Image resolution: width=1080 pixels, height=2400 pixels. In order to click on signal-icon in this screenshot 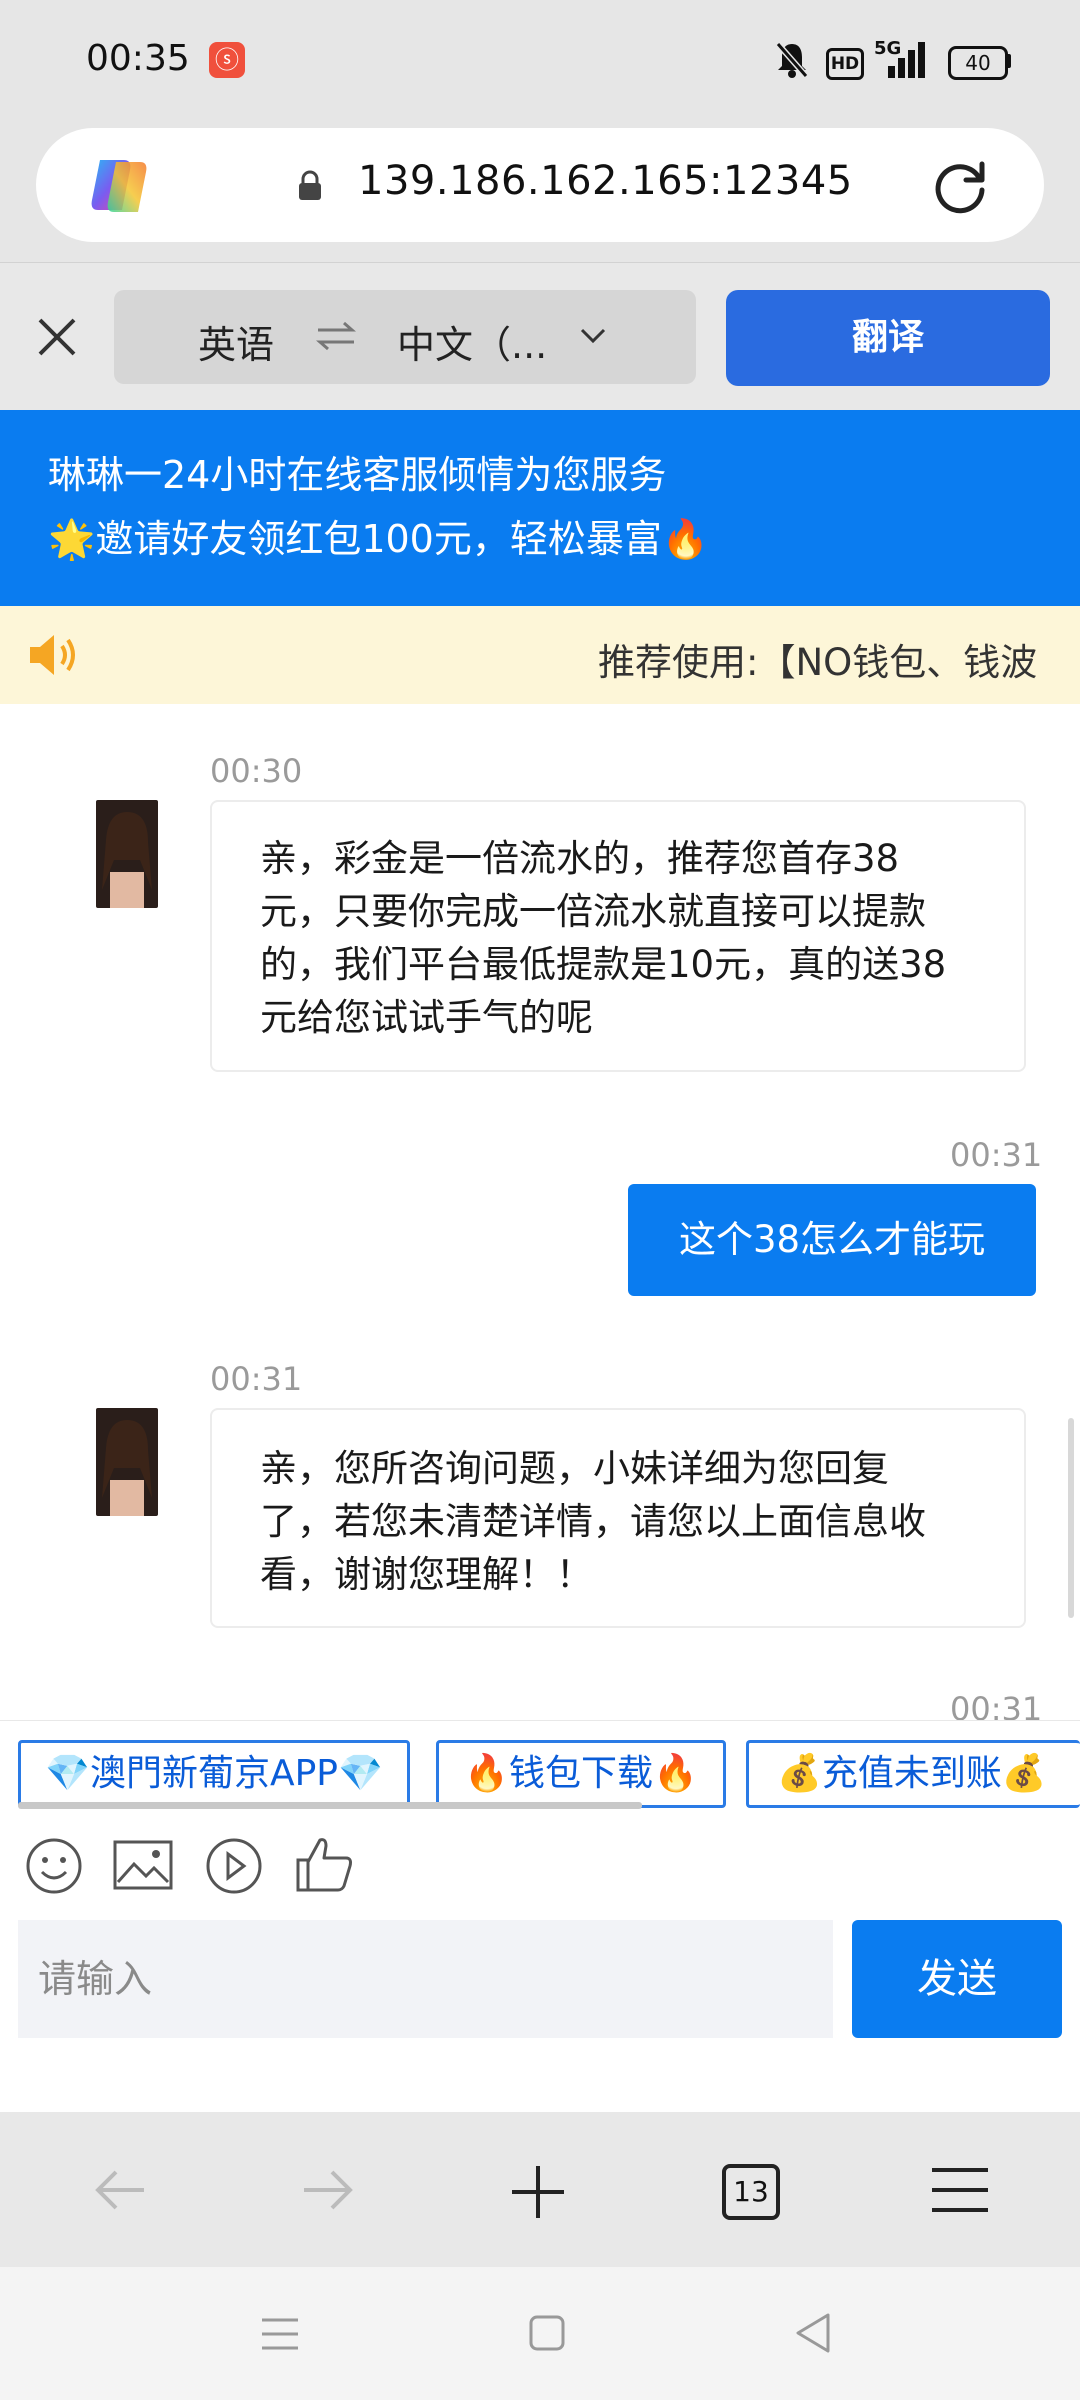, I will do `click(906, 60)`.